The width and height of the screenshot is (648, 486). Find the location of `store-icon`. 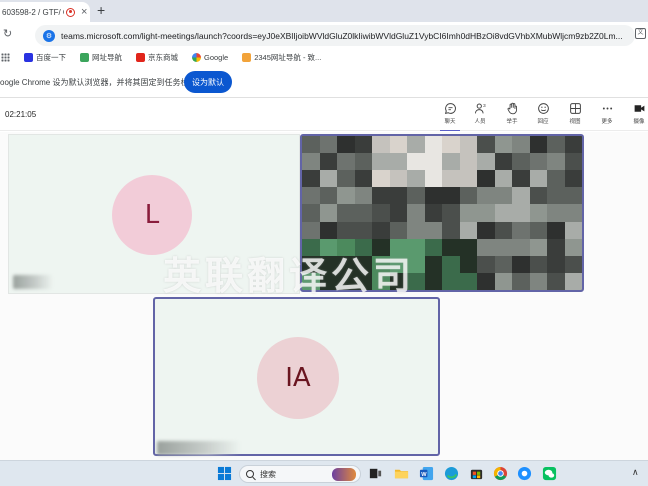

store-icon is located at coordinates (476, 473).